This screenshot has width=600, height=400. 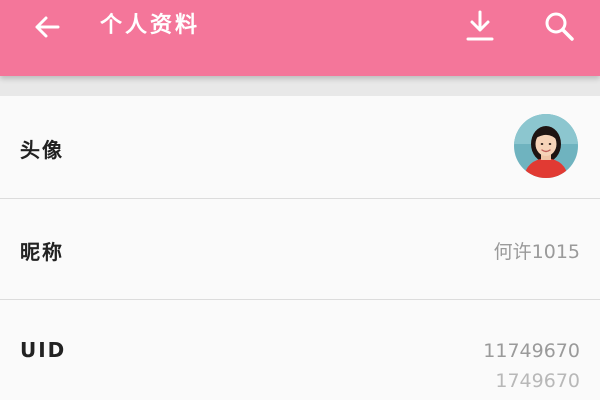 I want to click on download-button, so click(x=480, y=26).